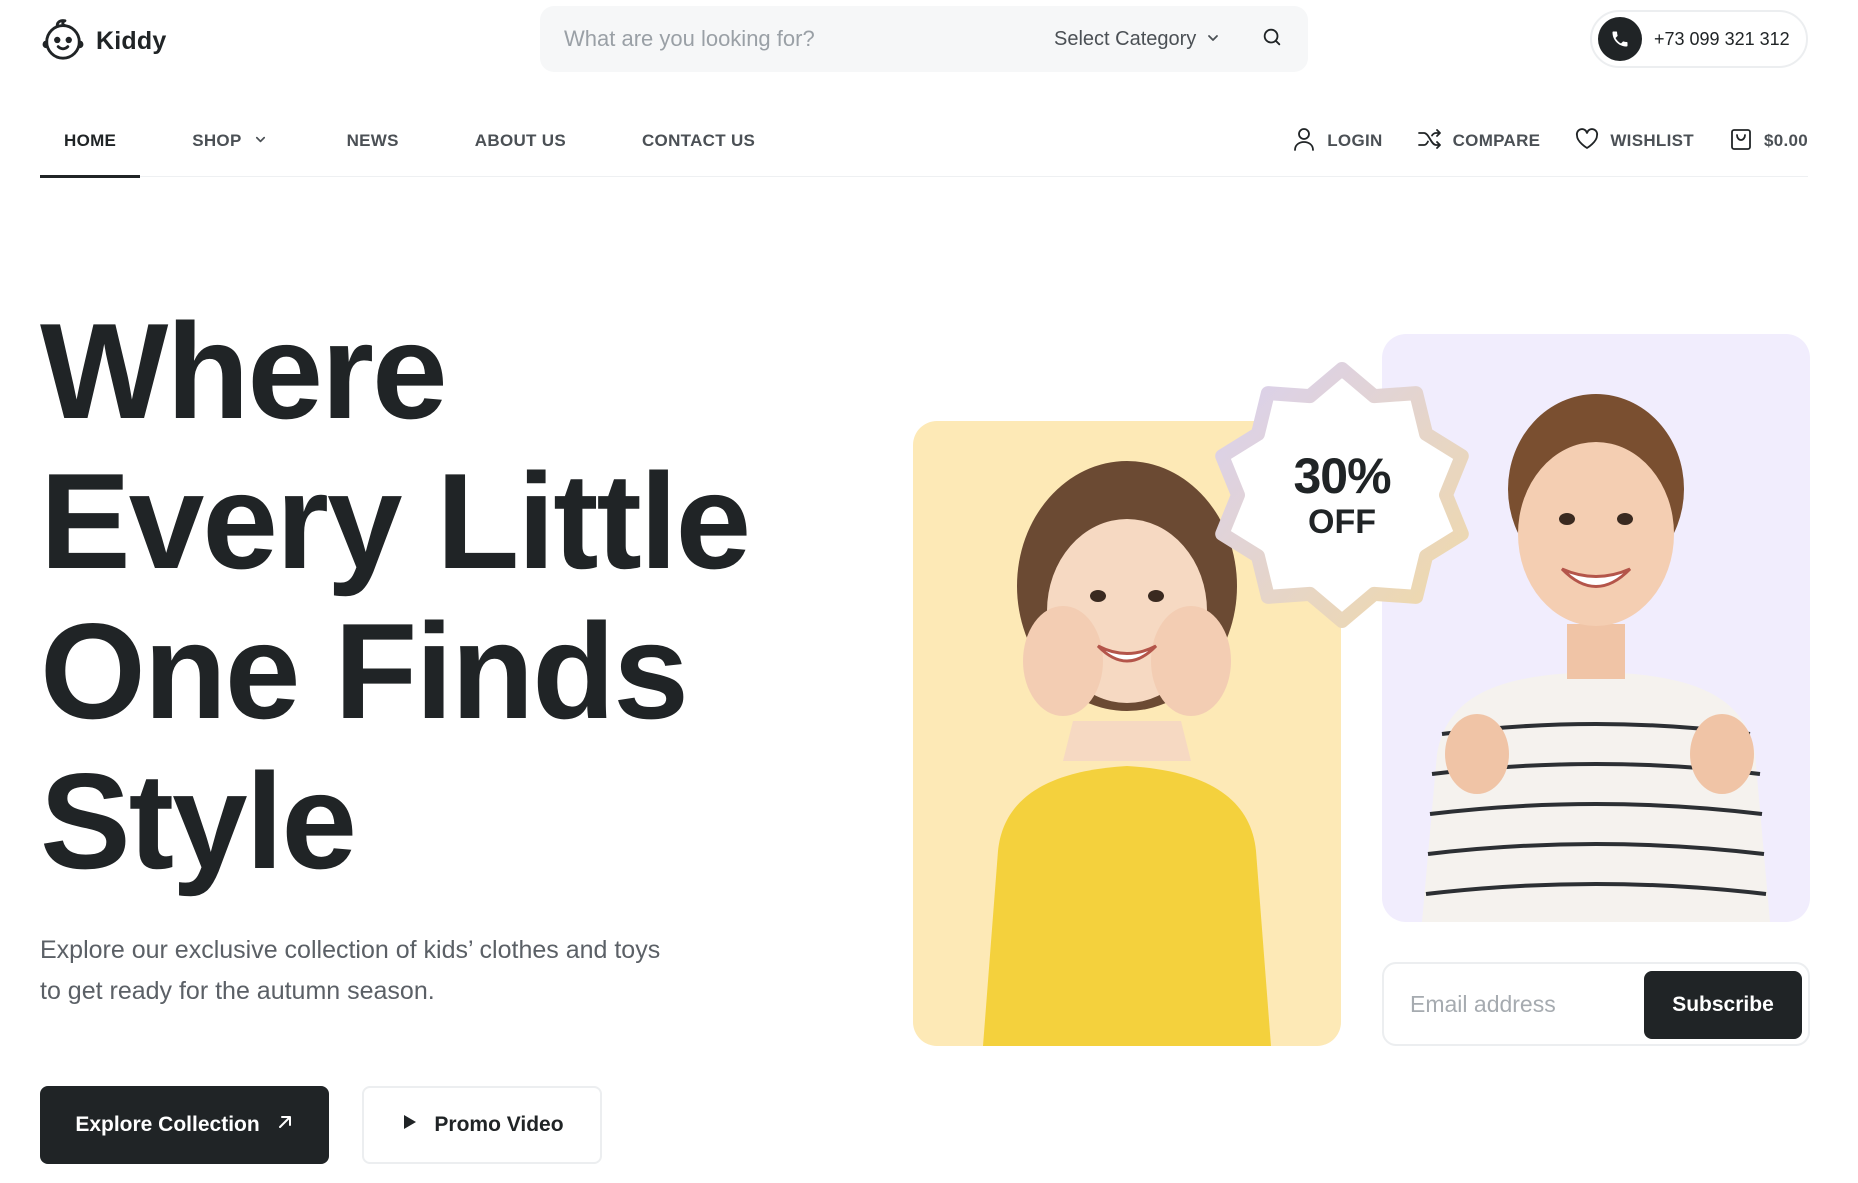  What do you see at coordinates (1355, 140) in the screenshot?
I see `login-label: LOGIN` at bounding box center [1355, 140].